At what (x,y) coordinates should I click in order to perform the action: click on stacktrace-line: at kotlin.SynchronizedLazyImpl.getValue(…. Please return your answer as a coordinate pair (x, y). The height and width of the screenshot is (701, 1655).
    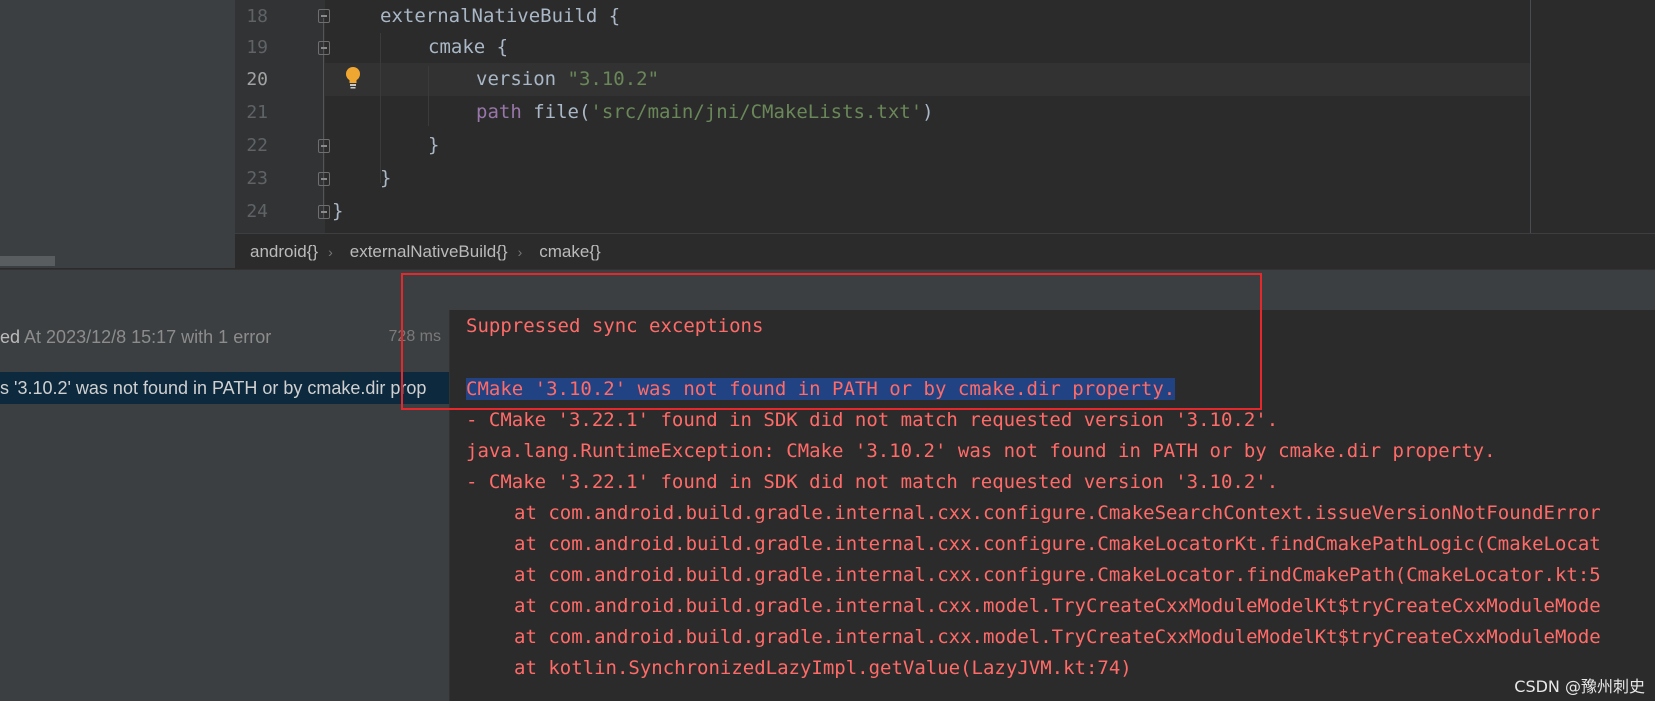
    Looking at the image, I should click on (823, 668).